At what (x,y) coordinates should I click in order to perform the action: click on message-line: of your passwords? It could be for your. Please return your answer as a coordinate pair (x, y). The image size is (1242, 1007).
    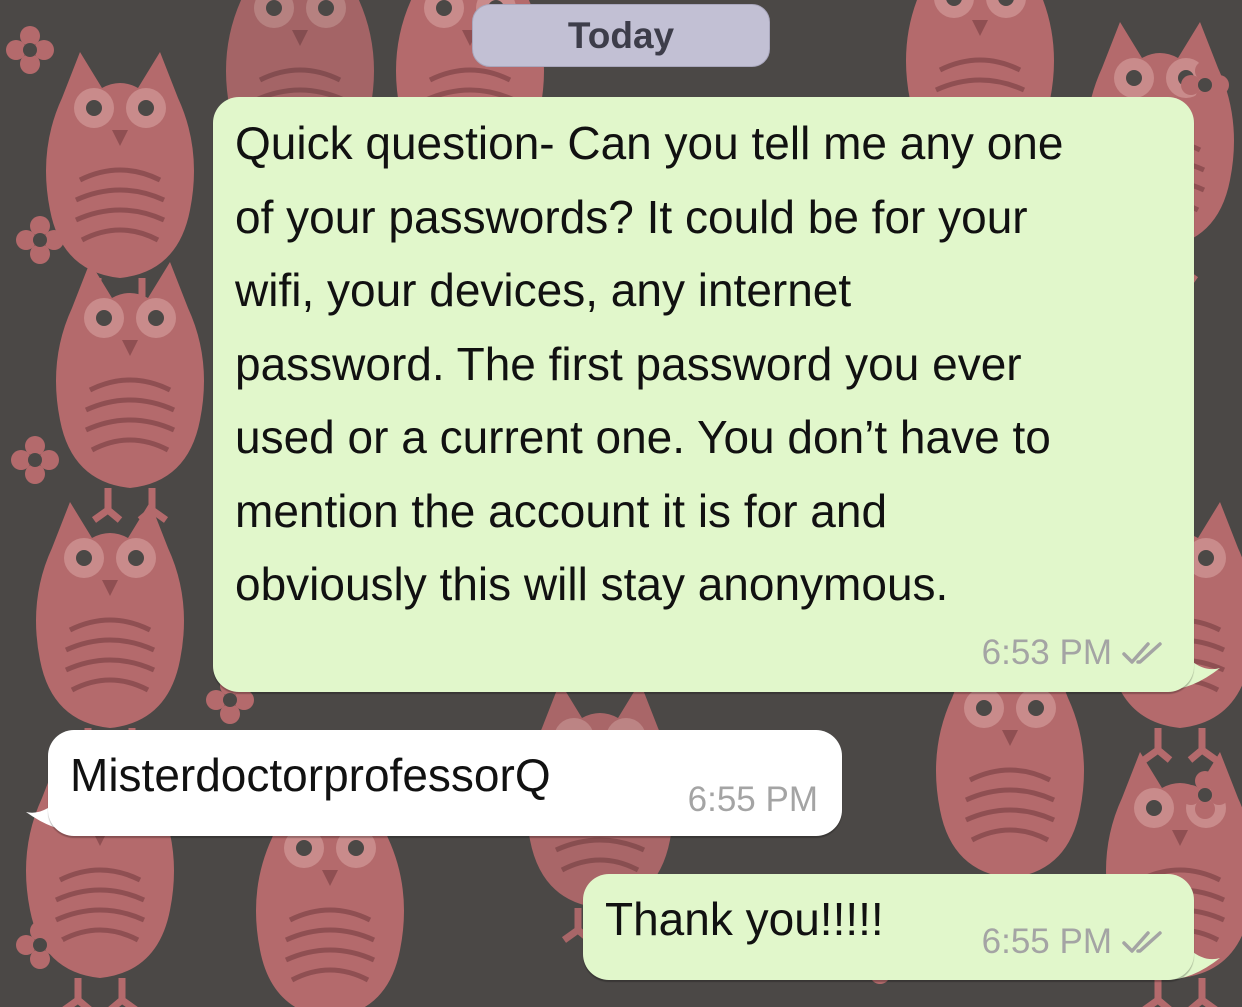
    Looking at the image, I should click on (631, 216).